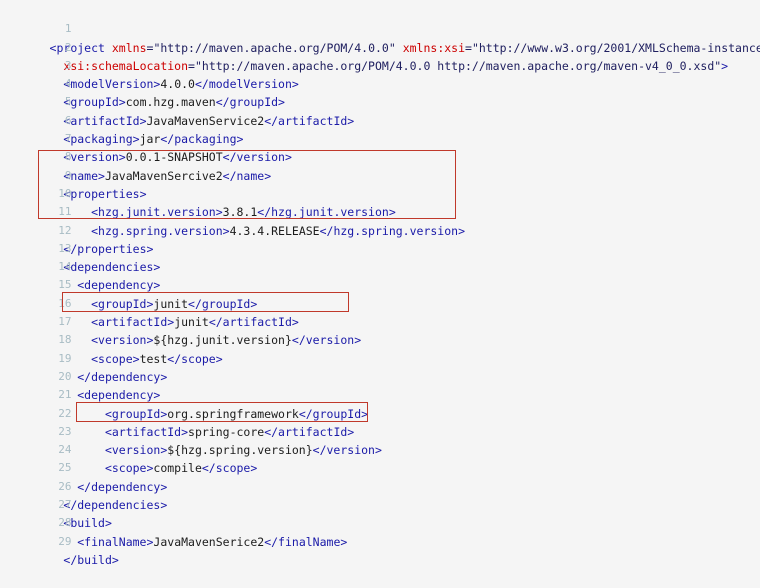 This screenshot has width=760, height=588. I want to click on code-line: 7 <version>0.0.1-SNAPSHOT</version>, so click(380, 138).